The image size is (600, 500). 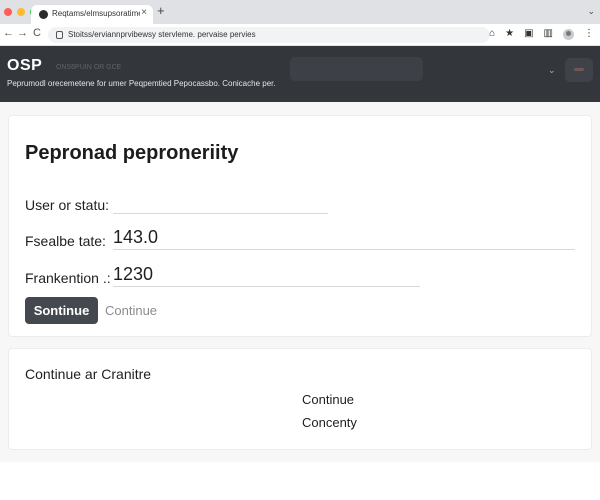 What do you see at coordinates (67, 205) in the screenshot?
I see `field-label-user-status: User or statu:` at bounding box center [67, 205].